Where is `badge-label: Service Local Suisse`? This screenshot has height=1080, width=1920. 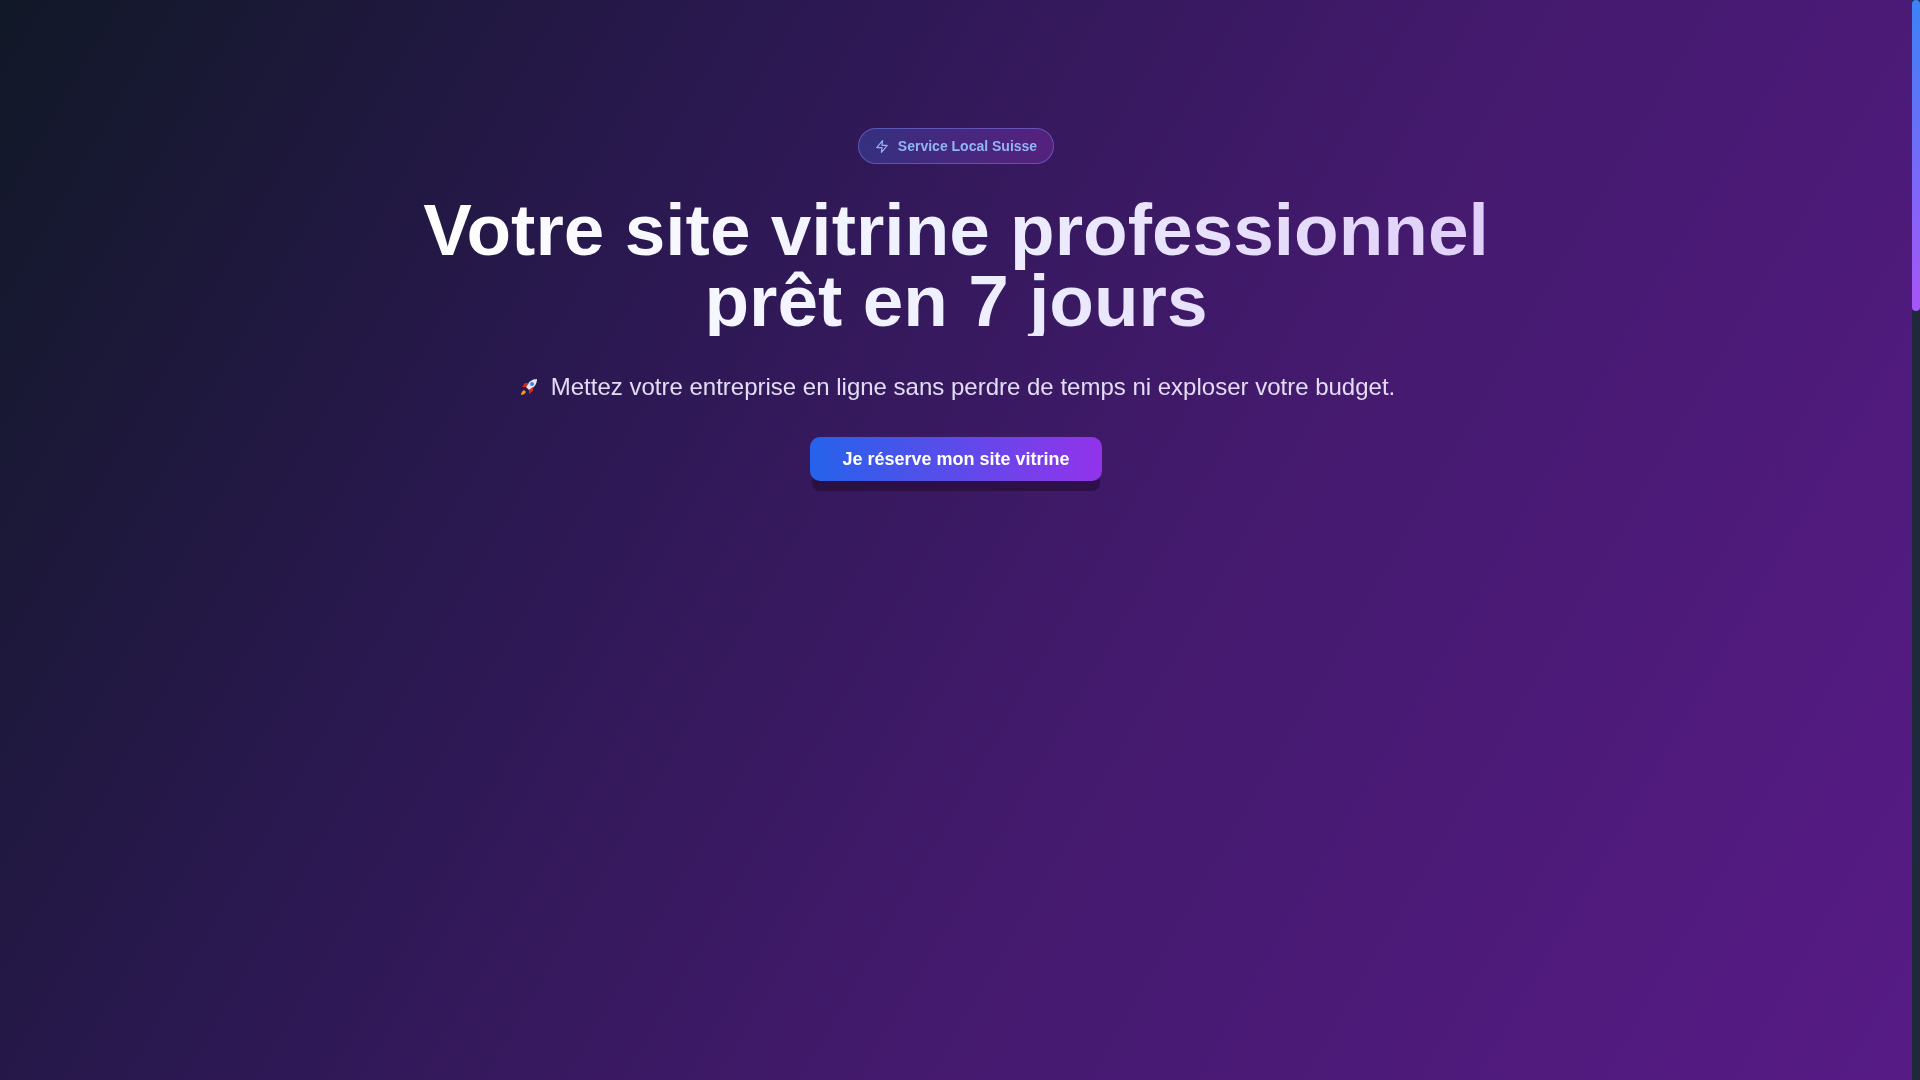 badge-label: Service Local Suisse is located at coordinates (967, 146).